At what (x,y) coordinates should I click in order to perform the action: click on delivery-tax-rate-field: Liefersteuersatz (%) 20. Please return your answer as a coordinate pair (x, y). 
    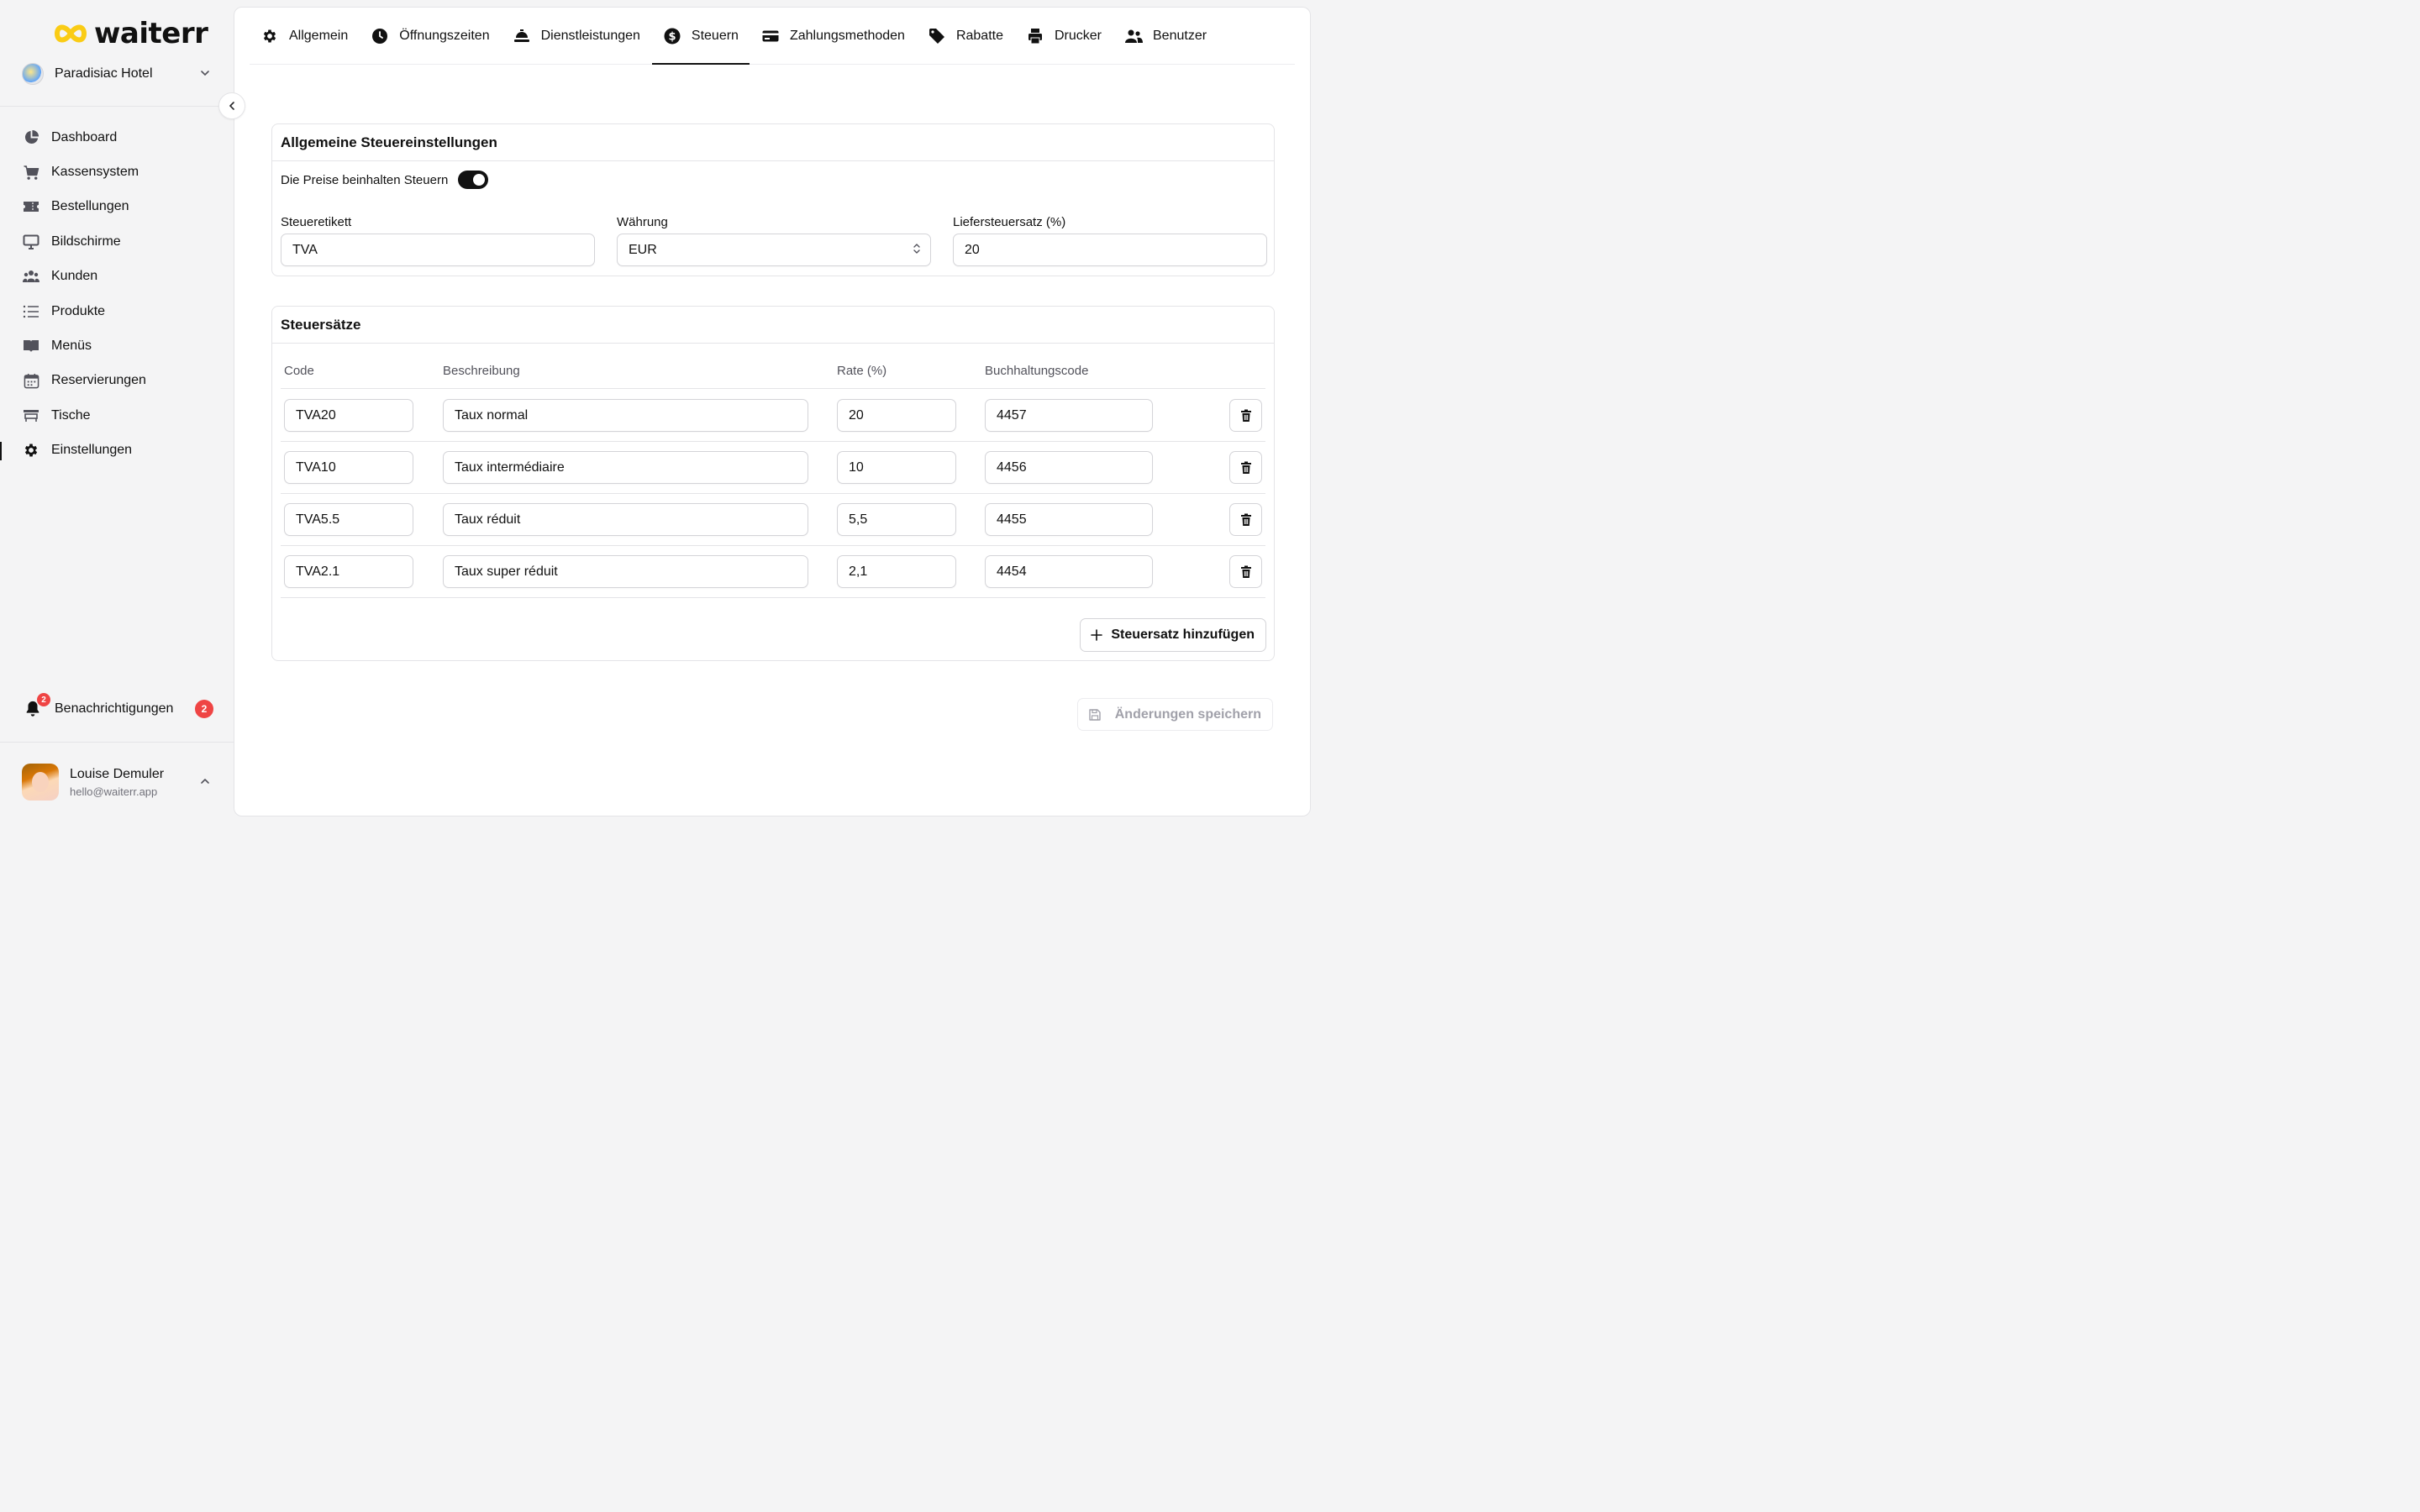
    Looking at the image, I should click on (1110, 240).